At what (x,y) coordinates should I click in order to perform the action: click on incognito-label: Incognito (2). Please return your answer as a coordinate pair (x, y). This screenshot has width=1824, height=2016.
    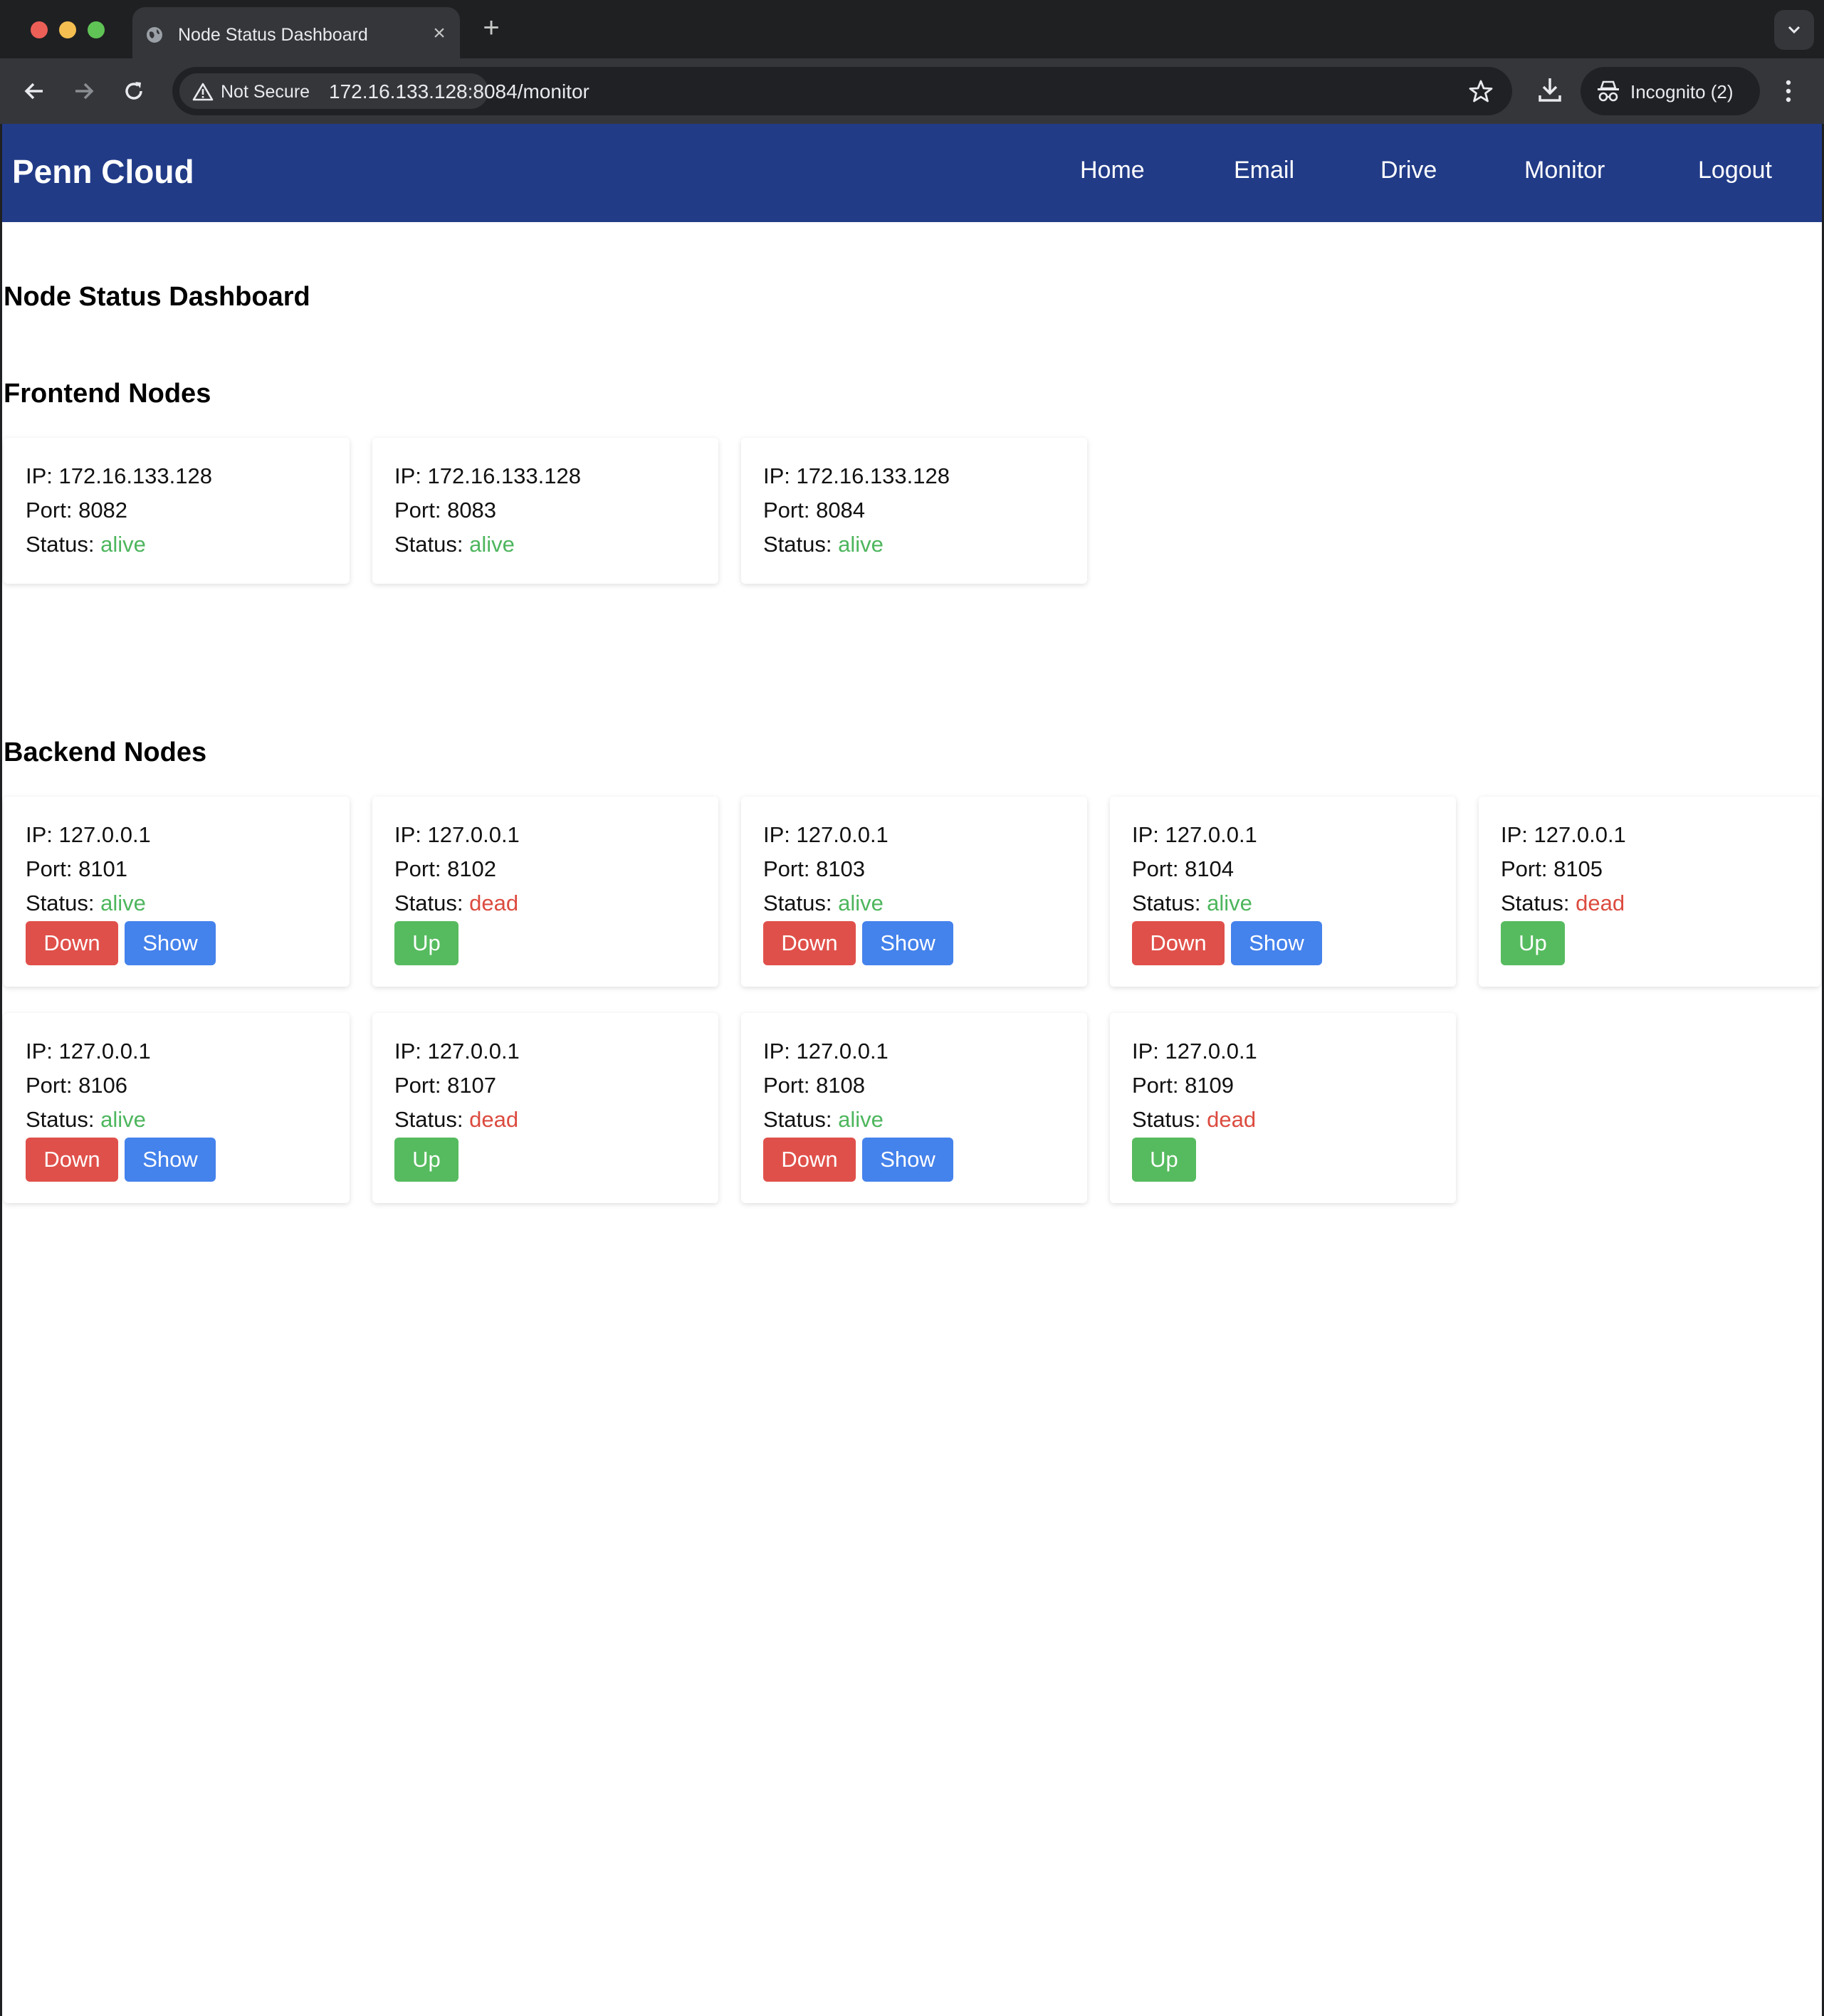
    Looking at the image, I should click on (1682, 92).